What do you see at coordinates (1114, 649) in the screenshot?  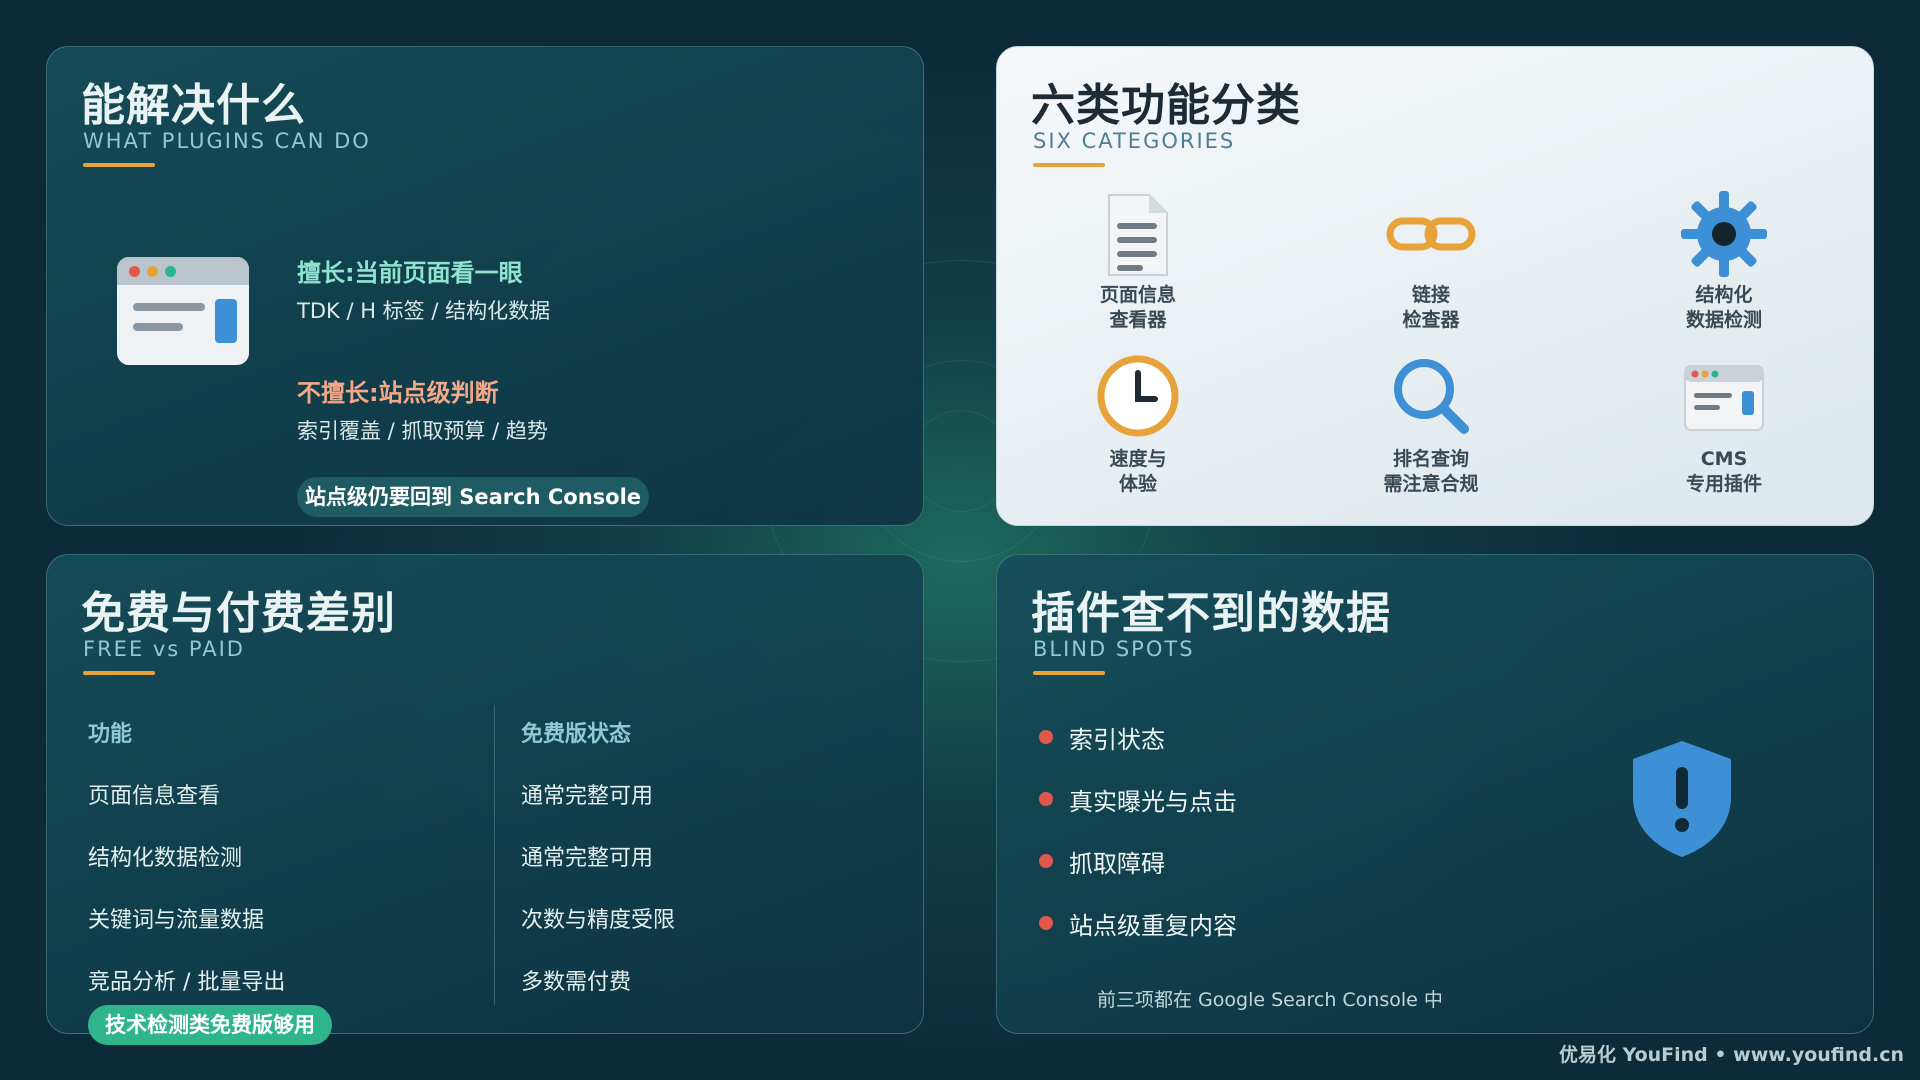 I see `panel-subtitle: BLIND SPOTS` at bounding box center [1114, 649].